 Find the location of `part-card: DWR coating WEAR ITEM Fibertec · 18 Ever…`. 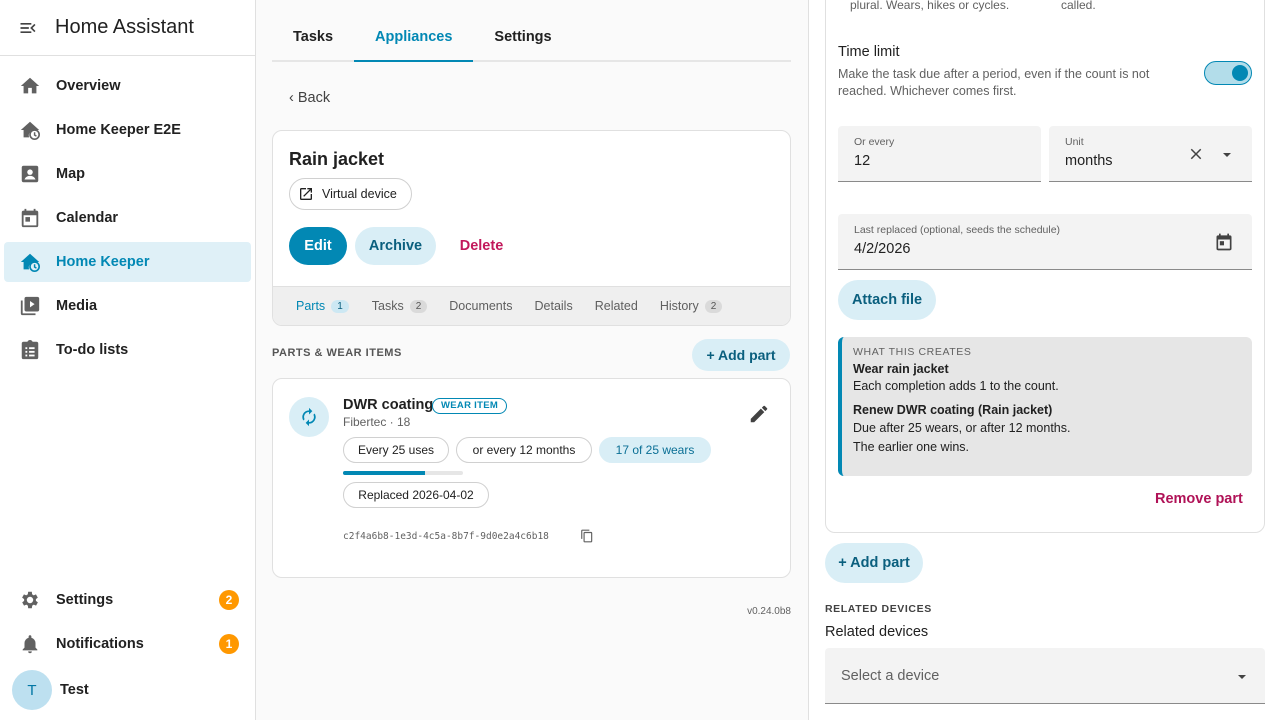

part-card: DWR coating WEAR ITEM Fibertec · 18 Ever… is located at coordinates (531, 478).